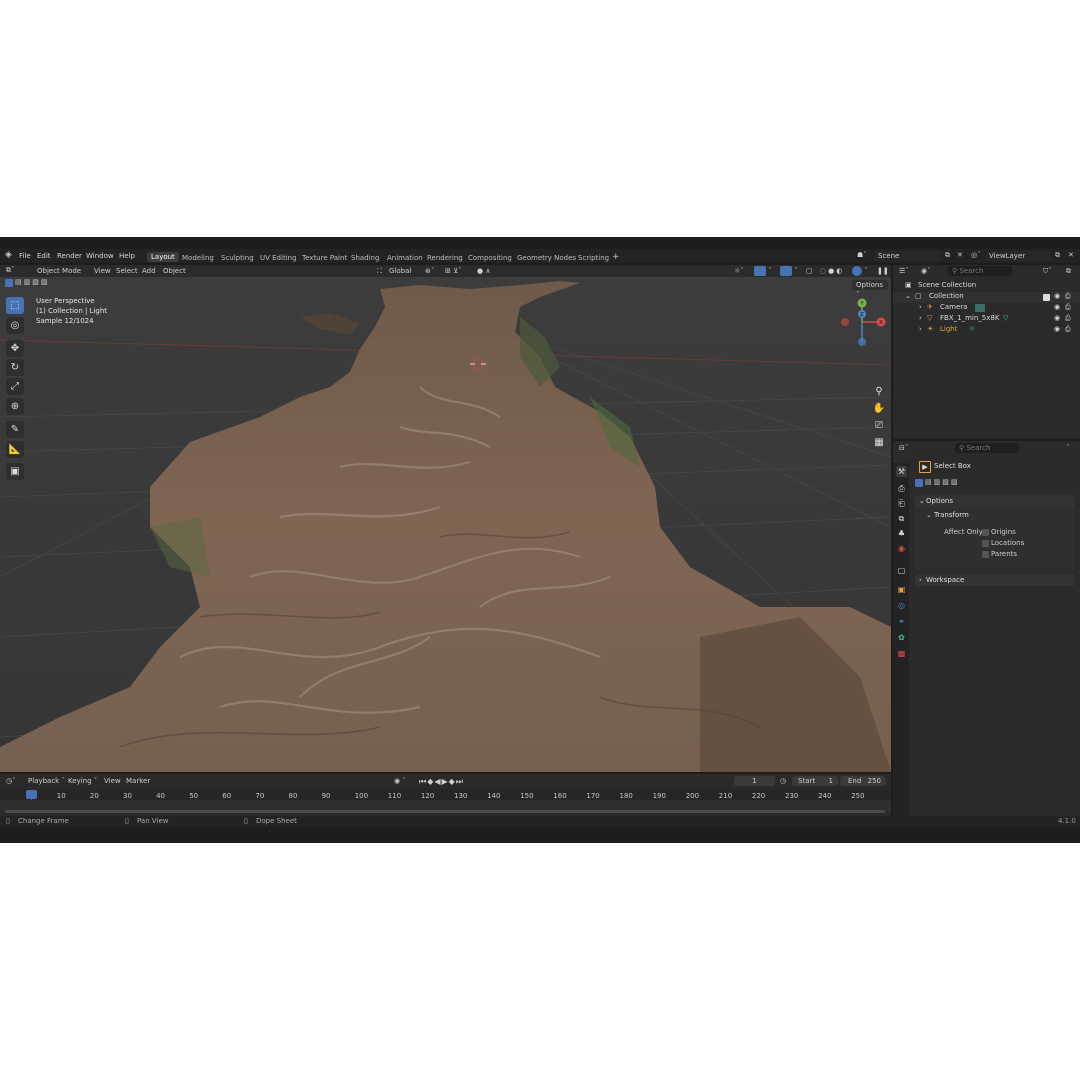 The height and width of the screenshot is (1080, 1080). Describe the element at coordinates (903, 448) in the screenshot. I see `properties-editor-icon: ⊟ˇ` at that location.